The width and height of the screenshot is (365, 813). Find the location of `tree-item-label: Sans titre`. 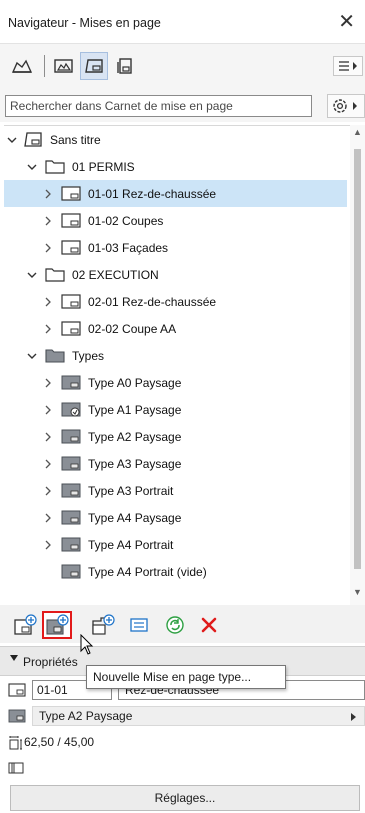

tree-item-label: Sans titre is located at coordinates (75, 140).